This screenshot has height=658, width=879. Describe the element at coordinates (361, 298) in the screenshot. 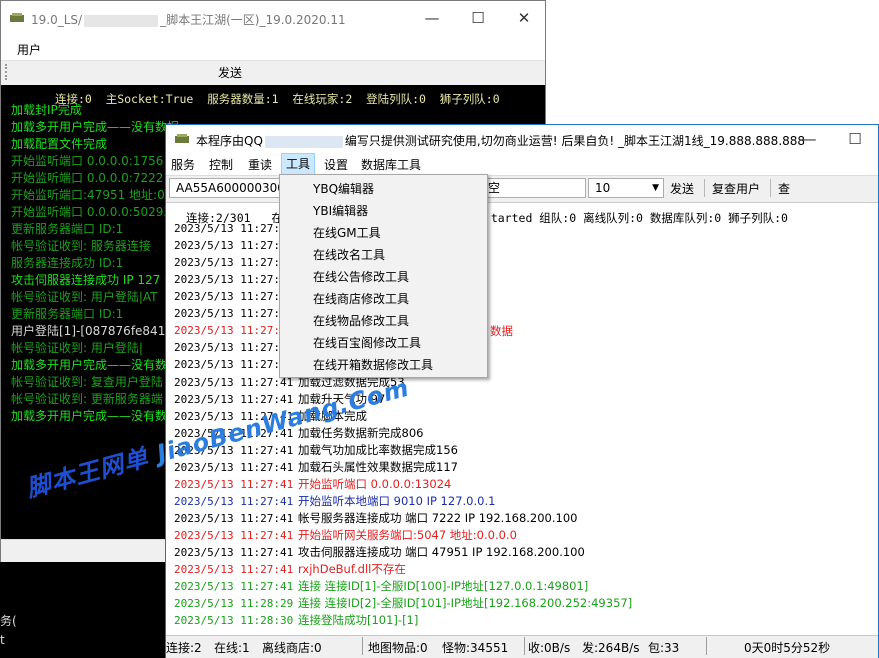

I see `menu-item-shop-tool: 在线商店修改工具` at that location.